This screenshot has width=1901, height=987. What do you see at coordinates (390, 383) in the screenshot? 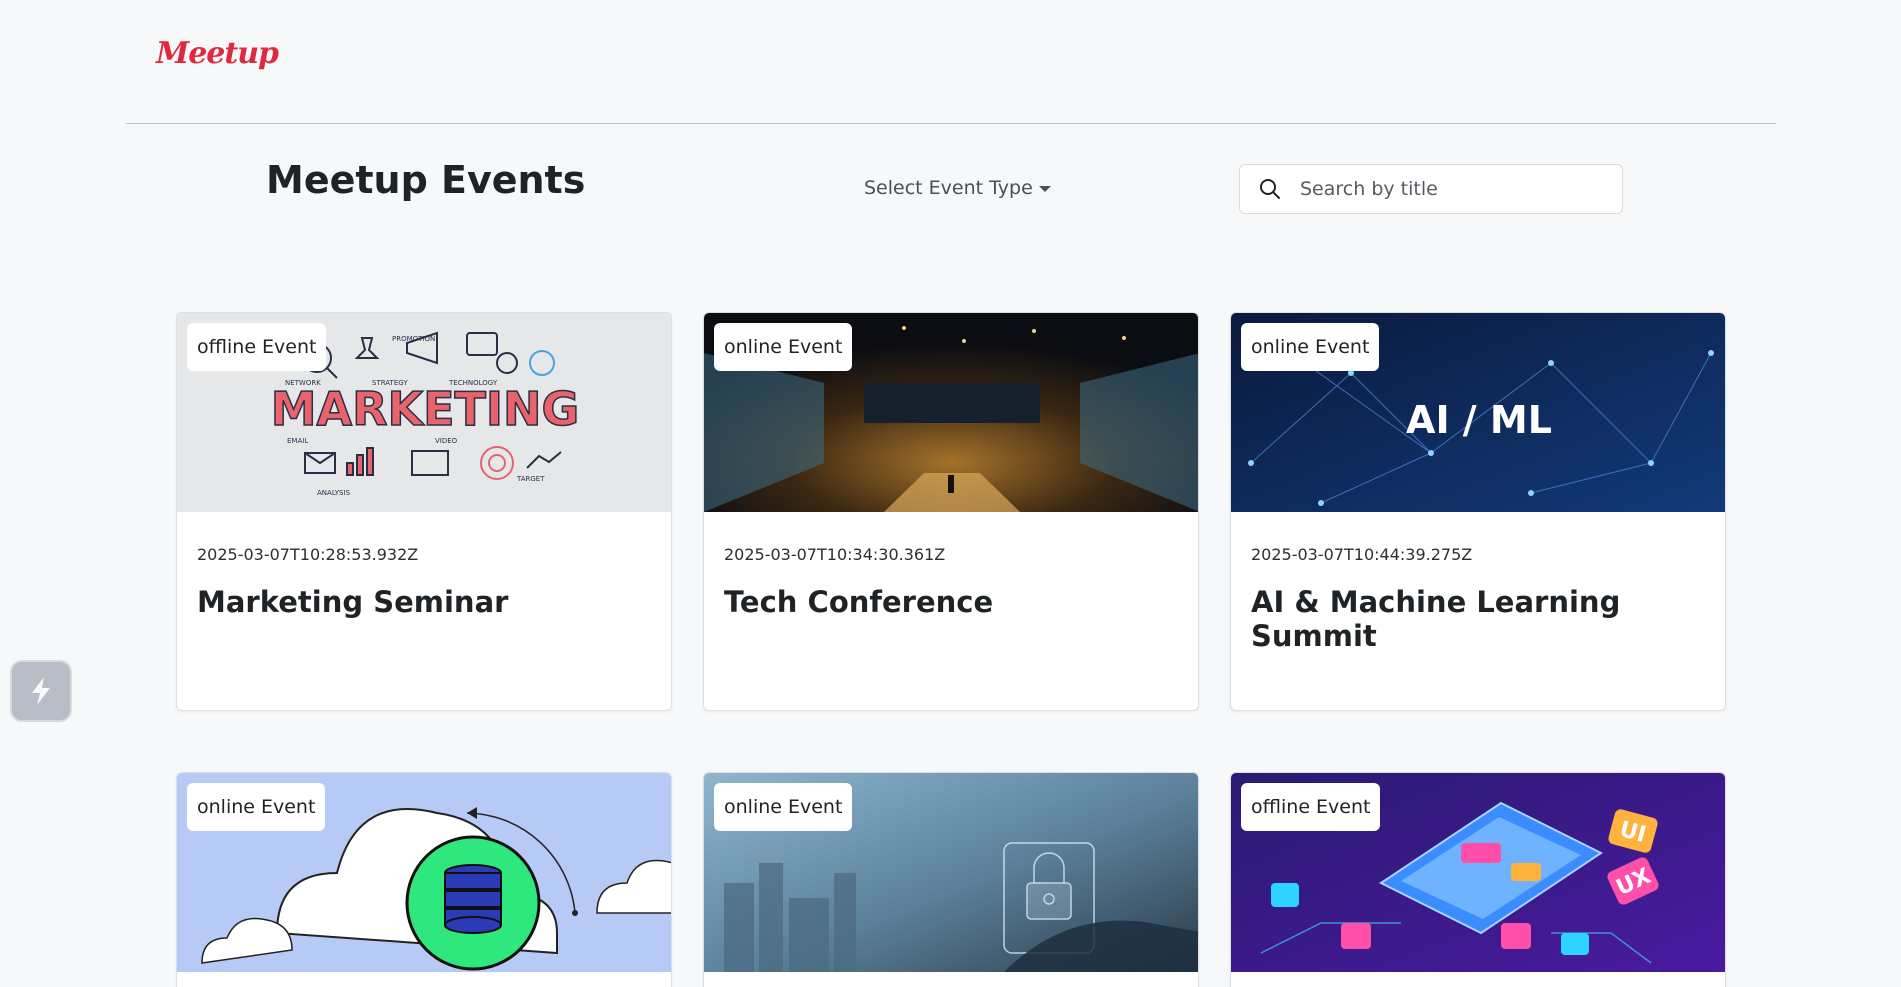
I see `svg-text: STRATEGY` at bounding box center [390, 383].